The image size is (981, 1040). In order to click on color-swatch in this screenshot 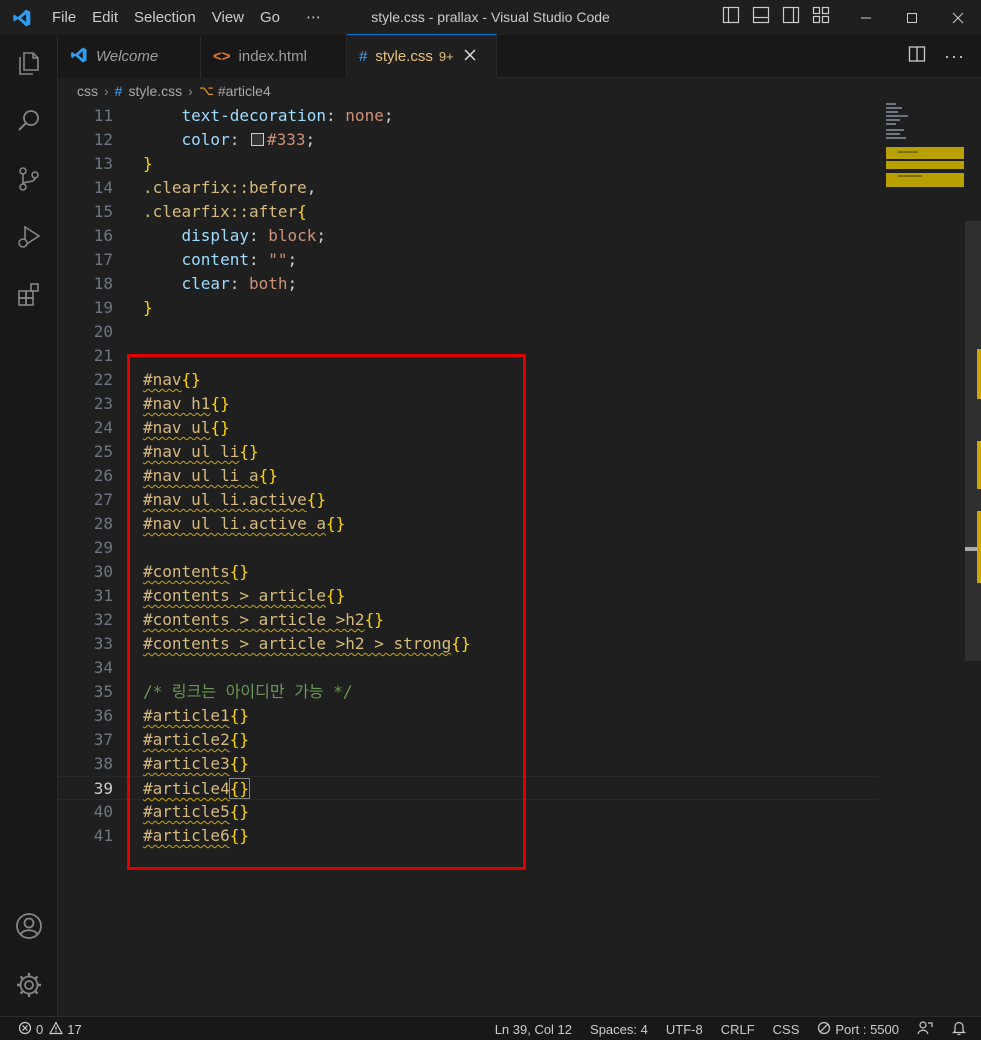, I will do `click(257, 139)`.